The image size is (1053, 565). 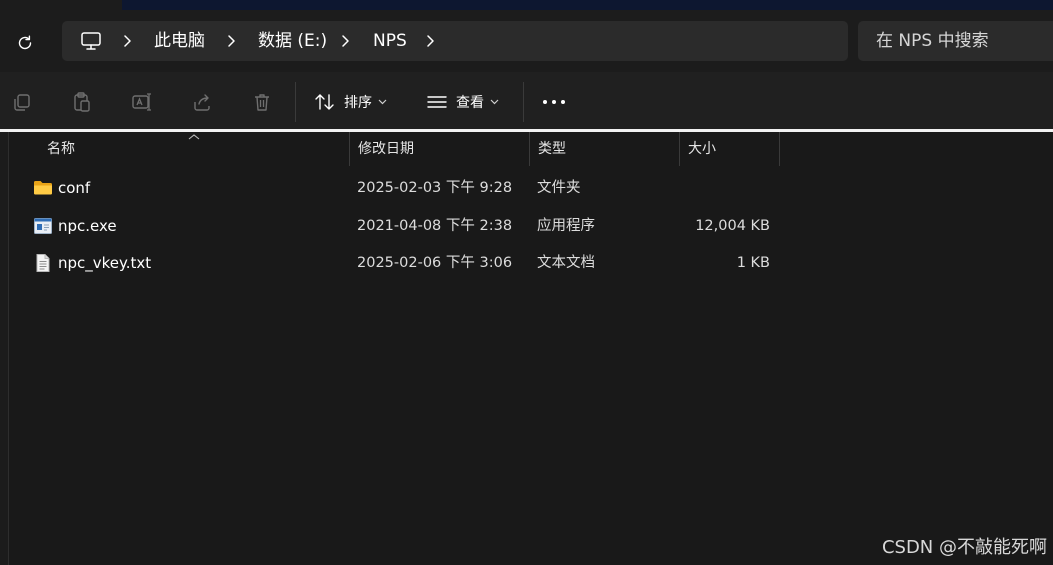 What do you see at coordinates (43, 263) in the screenshot?
I see `text-file-icon` at bounding box center [43, 263].